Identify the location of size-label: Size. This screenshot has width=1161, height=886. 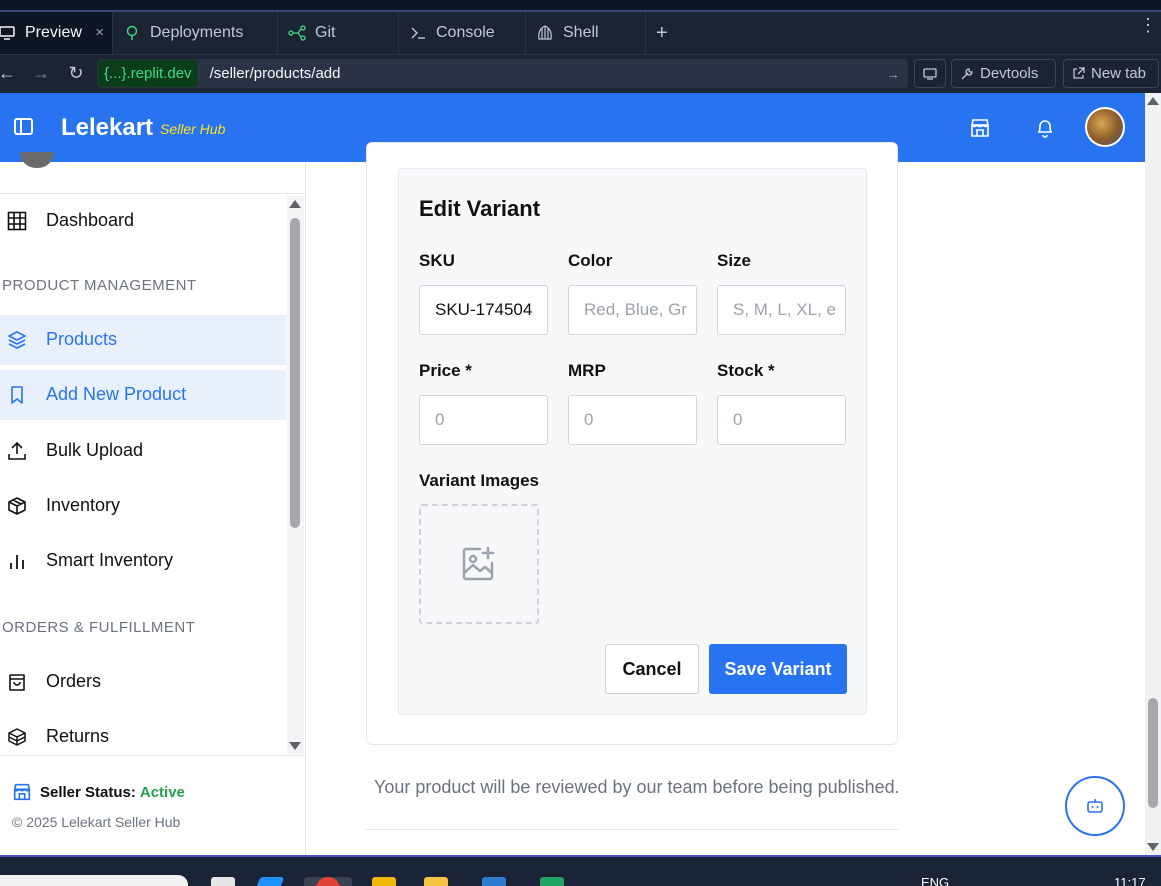
(734, 260).